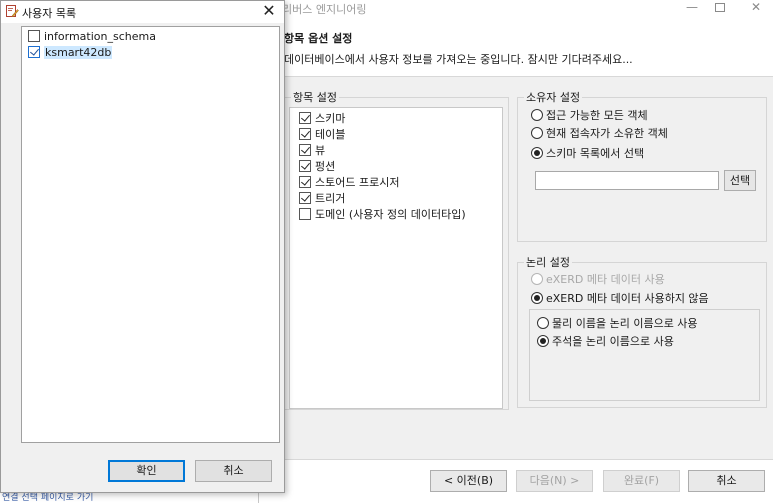 This screenshot has width=773, height=503. Describe the element at coordinates (330, 198) in the screenshot. I see `item-label: 트리거` at that location.